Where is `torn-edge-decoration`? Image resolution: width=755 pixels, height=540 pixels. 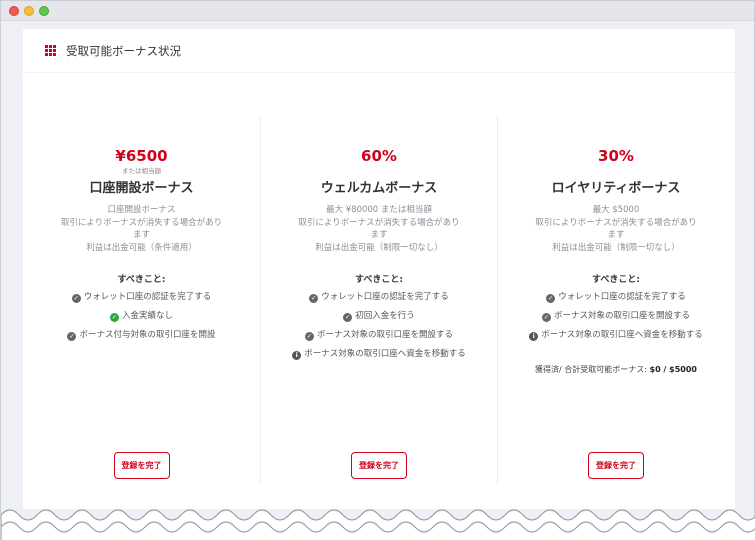
torn-edge-decoration is located at coordinates (378, 524).